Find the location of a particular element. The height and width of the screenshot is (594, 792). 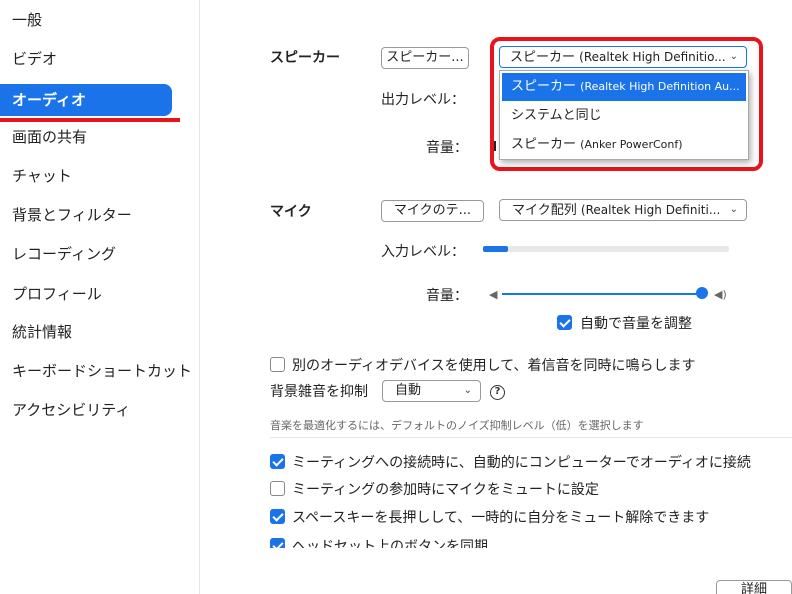

headset-sync-row-clip: ヘッドセット上のボタンを同期 is located at coordinates (526, 541).